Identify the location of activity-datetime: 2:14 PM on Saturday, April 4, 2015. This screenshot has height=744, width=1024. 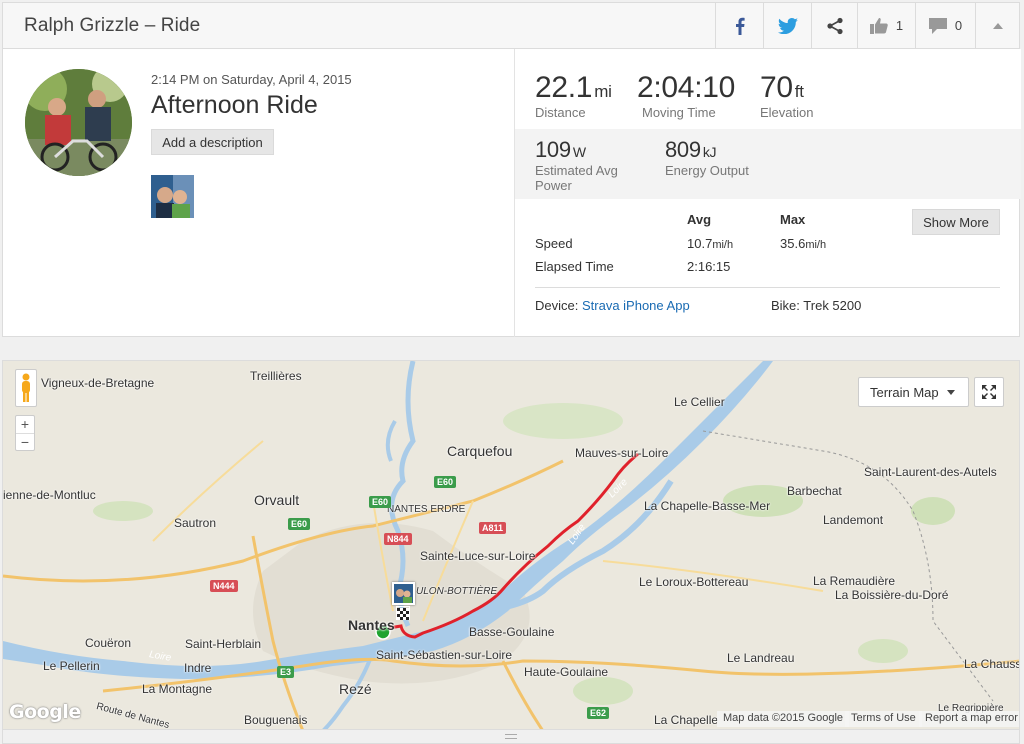
(251, 79).